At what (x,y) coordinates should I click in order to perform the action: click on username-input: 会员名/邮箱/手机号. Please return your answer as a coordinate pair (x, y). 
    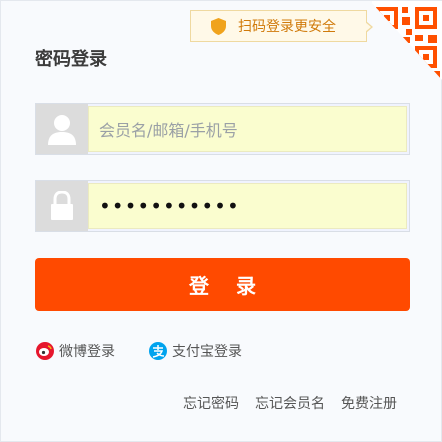
    Looking at the image, I should click on (247, 129).